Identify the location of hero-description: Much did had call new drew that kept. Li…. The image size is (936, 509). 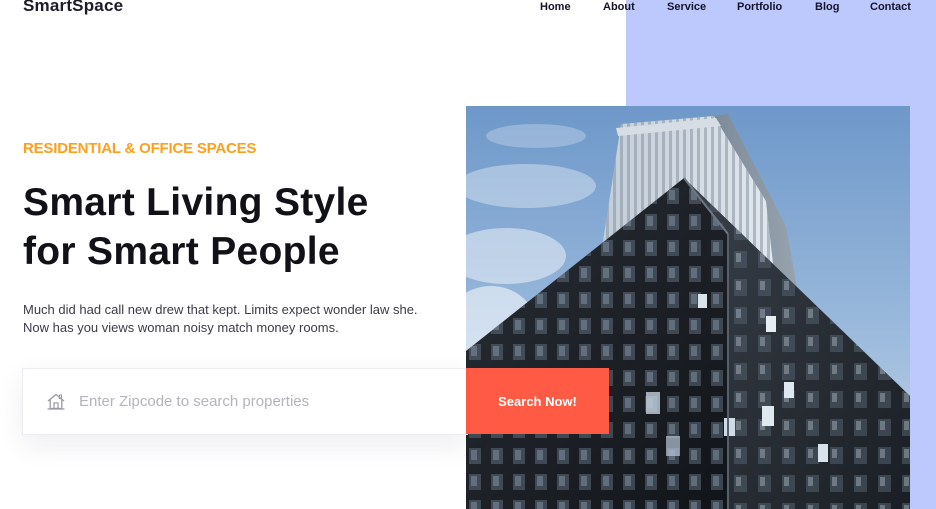
(220, 318).